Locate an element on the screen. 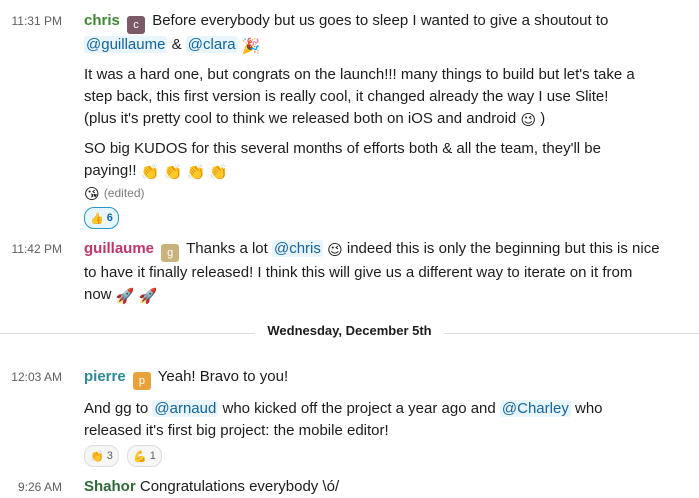 The height and width of the screenshot is (498, 699). muscle-icon: 💪 is located at coordinates (140, 456).